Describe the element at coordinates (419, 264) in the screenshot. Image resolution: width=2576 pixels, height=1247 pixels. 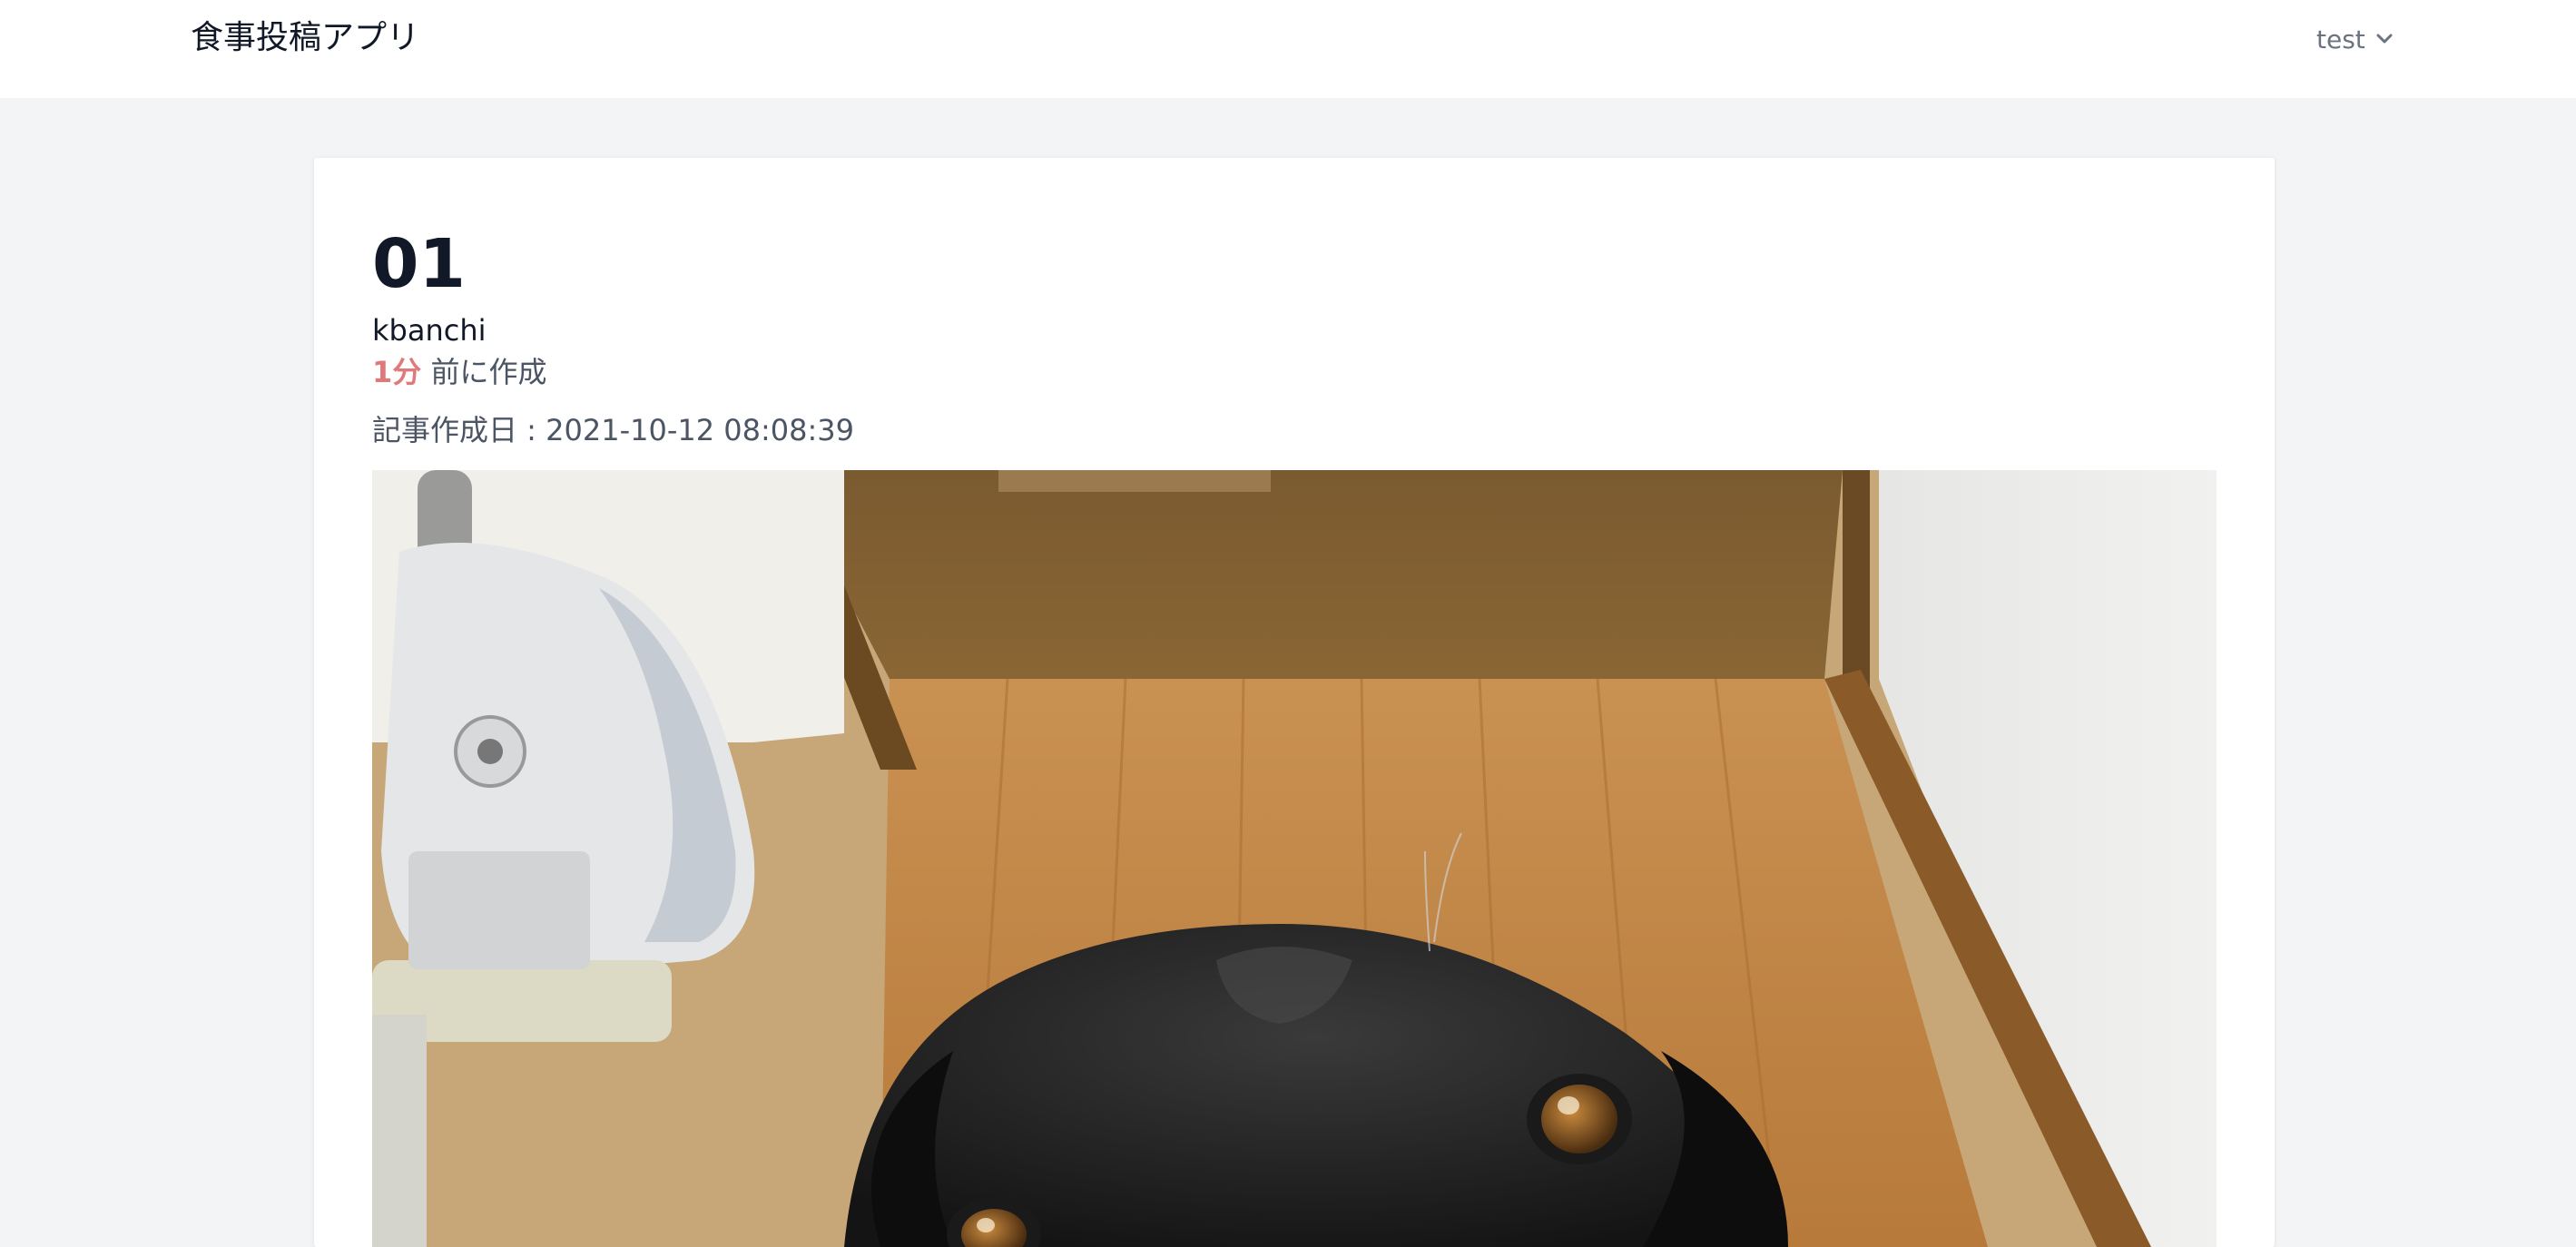
I see `post-title: 01` at that location.